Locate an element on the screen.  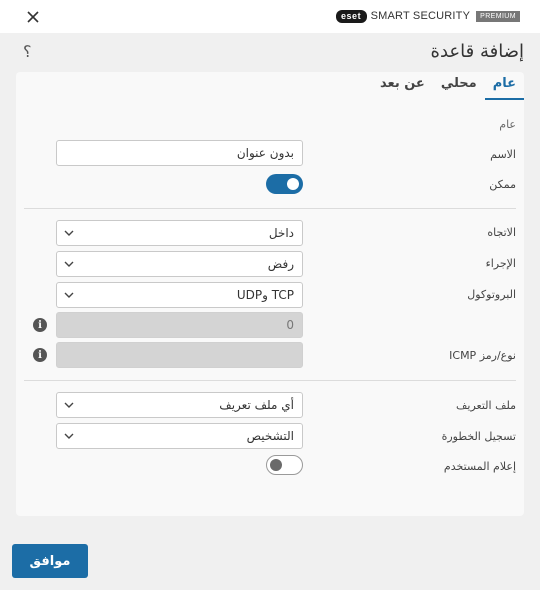
edition-badge: PREMIUM is located at coordinates (498, 16).